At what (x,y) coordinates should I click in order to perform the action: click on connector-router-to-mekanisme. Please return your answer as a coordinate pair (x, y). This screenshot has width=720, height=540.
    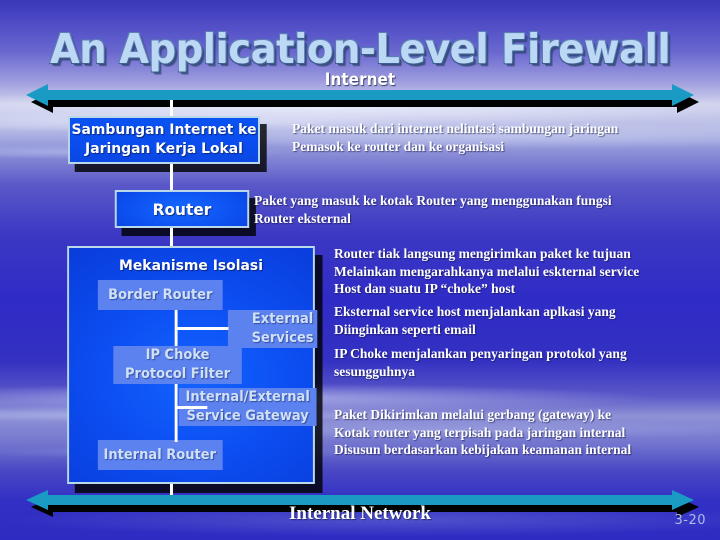
    Looking at the image, I should click on (171, 238).